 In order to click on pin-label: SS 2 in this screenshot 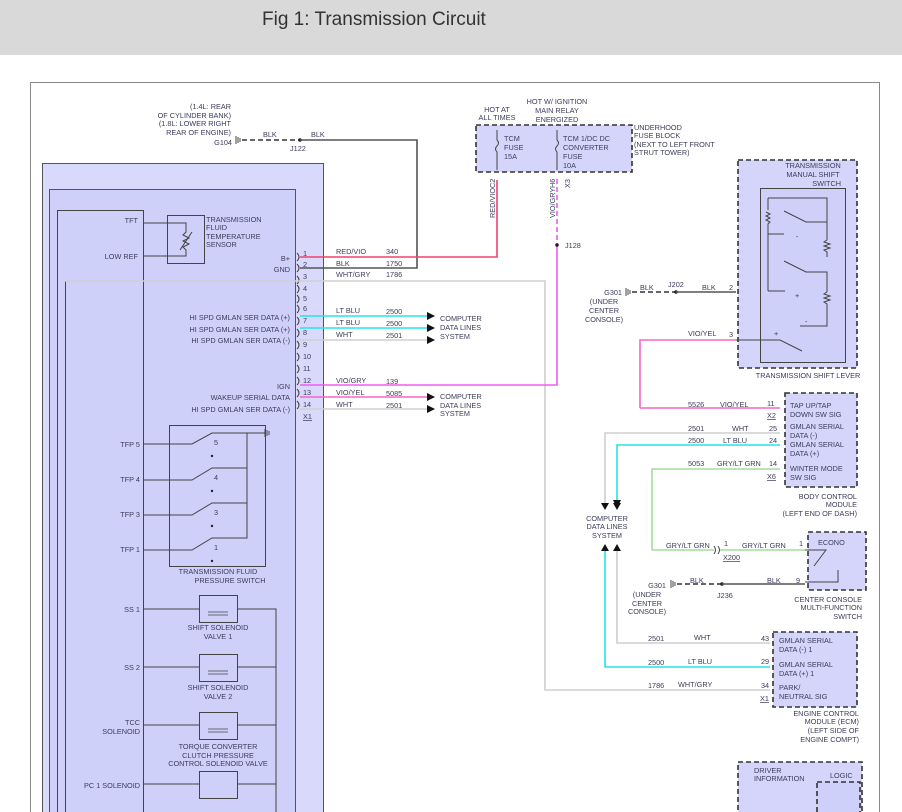, I will do `click(132, 667)`.